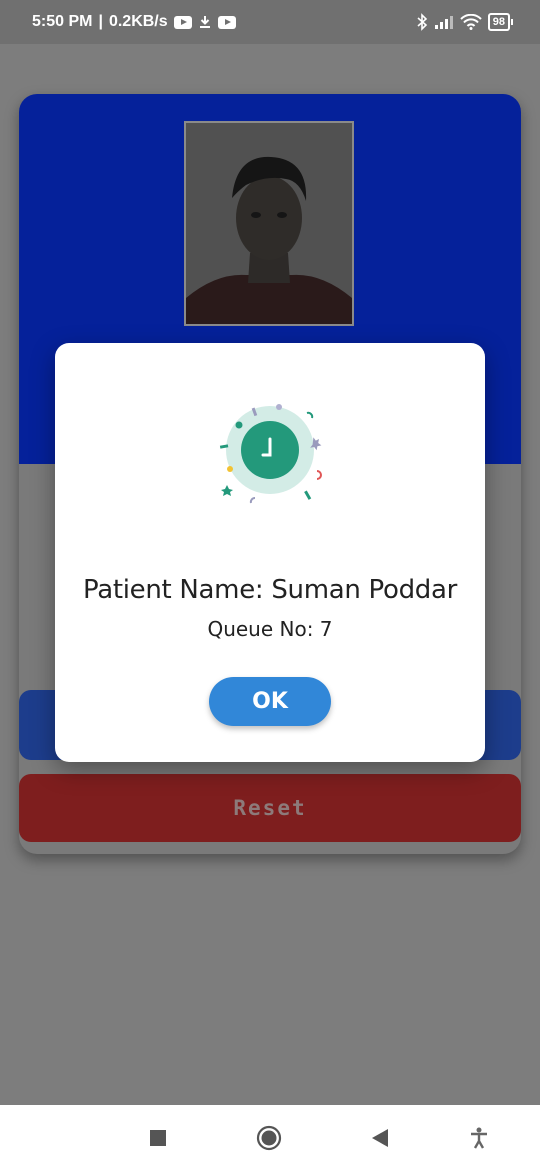 This screenshot has width=540, height=1170. What do you see at coordinates (270, 590) in the screenshot?
I see `patient-name-text: Patient Name: Suman Poddar` at bounding box center [270, 590].